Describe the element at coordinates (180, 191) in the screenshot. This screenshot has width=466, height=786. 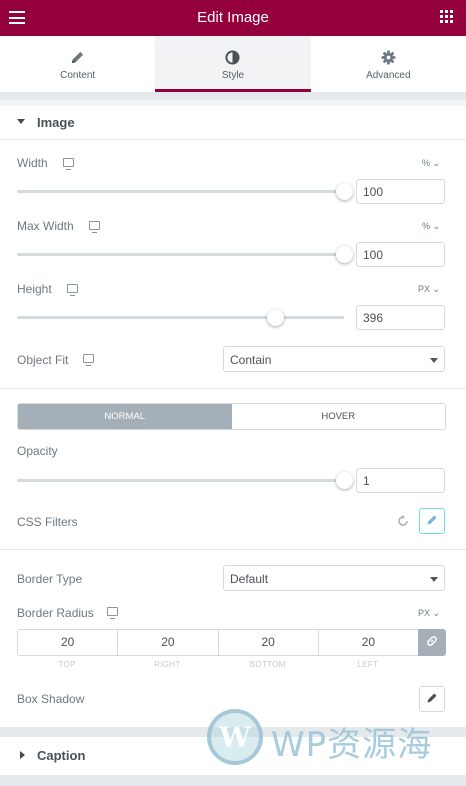
I see `width-slider-track` at that location.